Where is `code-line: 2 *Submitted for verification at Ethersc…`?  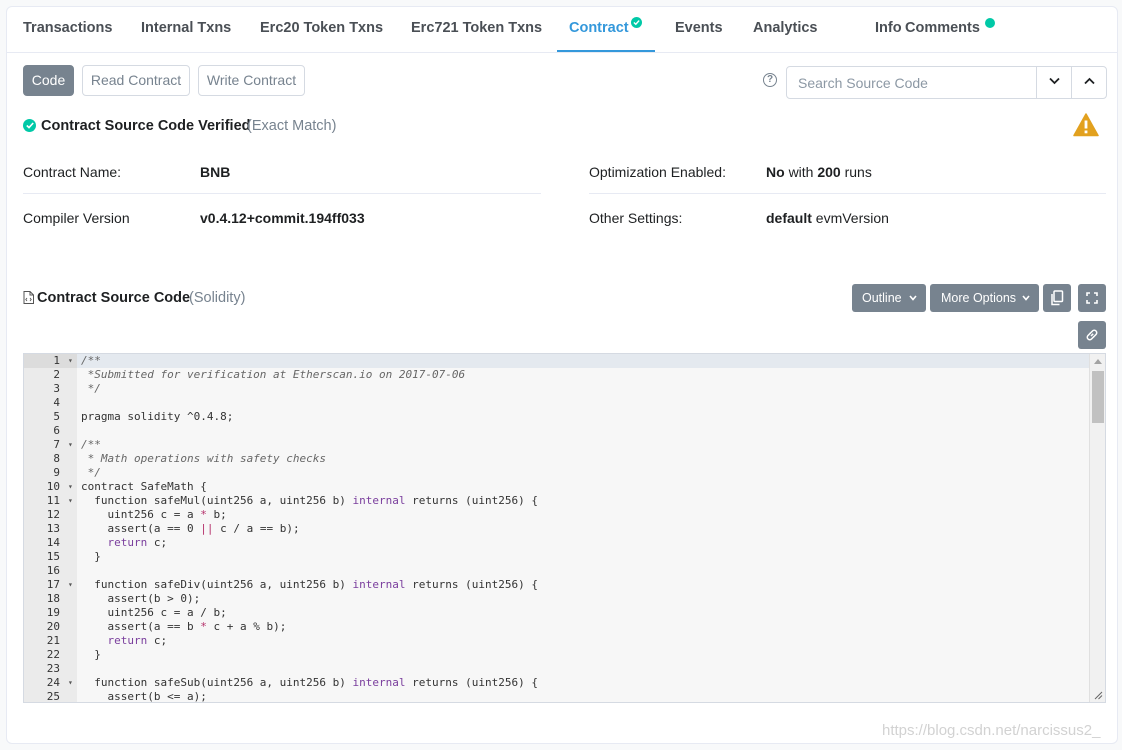 code-line: 2 *Submitted for verification at Ethersc… is located at coordinates (557, 375).